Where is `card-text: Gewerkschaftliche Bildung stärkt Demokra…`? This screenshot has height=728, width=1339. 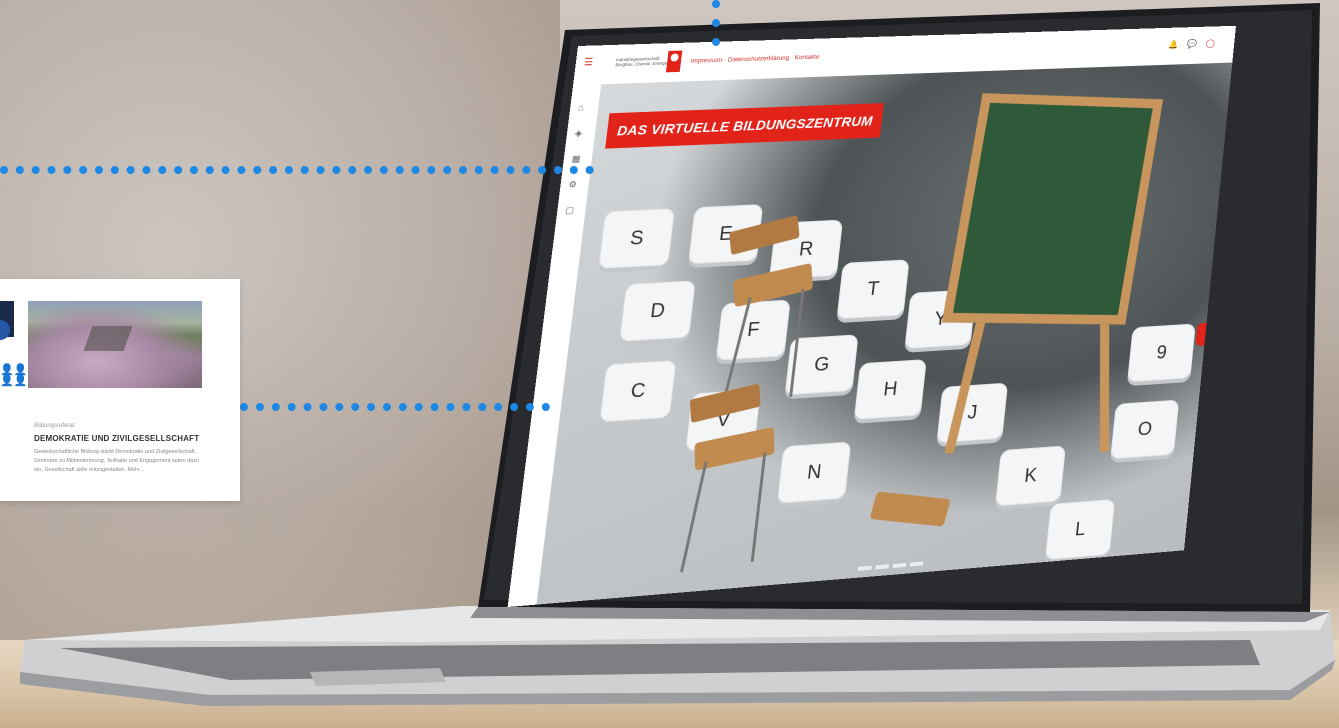
card-text: Gewerkschaftliche Bildung stärkt Demokra… is located at coordinates (116, 461).